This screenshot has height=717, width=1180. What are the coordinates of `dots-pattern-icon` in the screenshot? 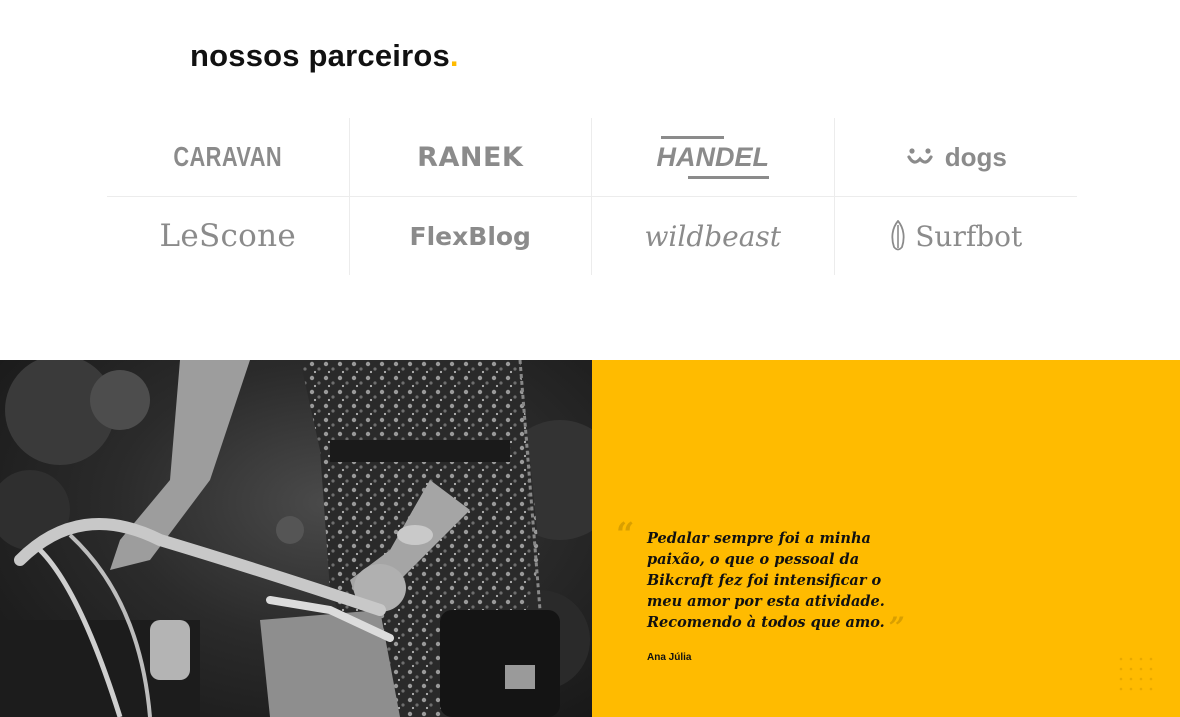 It's located at (1136, 674).